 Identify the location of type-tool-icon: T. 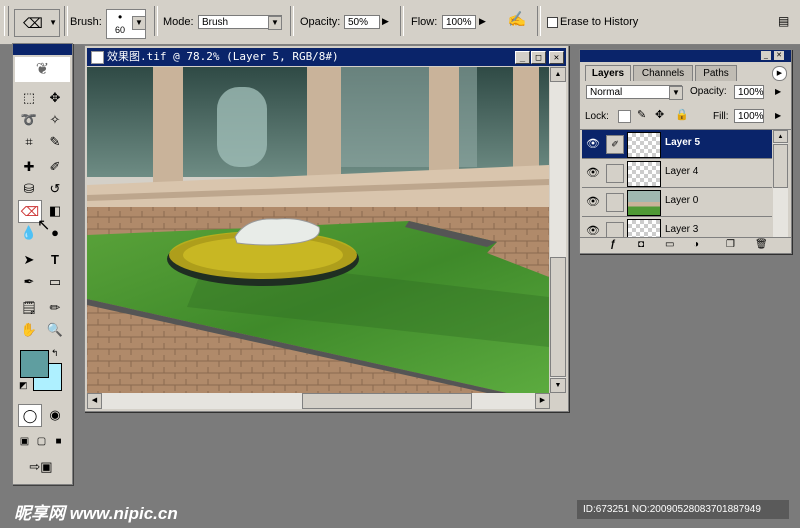
(55, 259).